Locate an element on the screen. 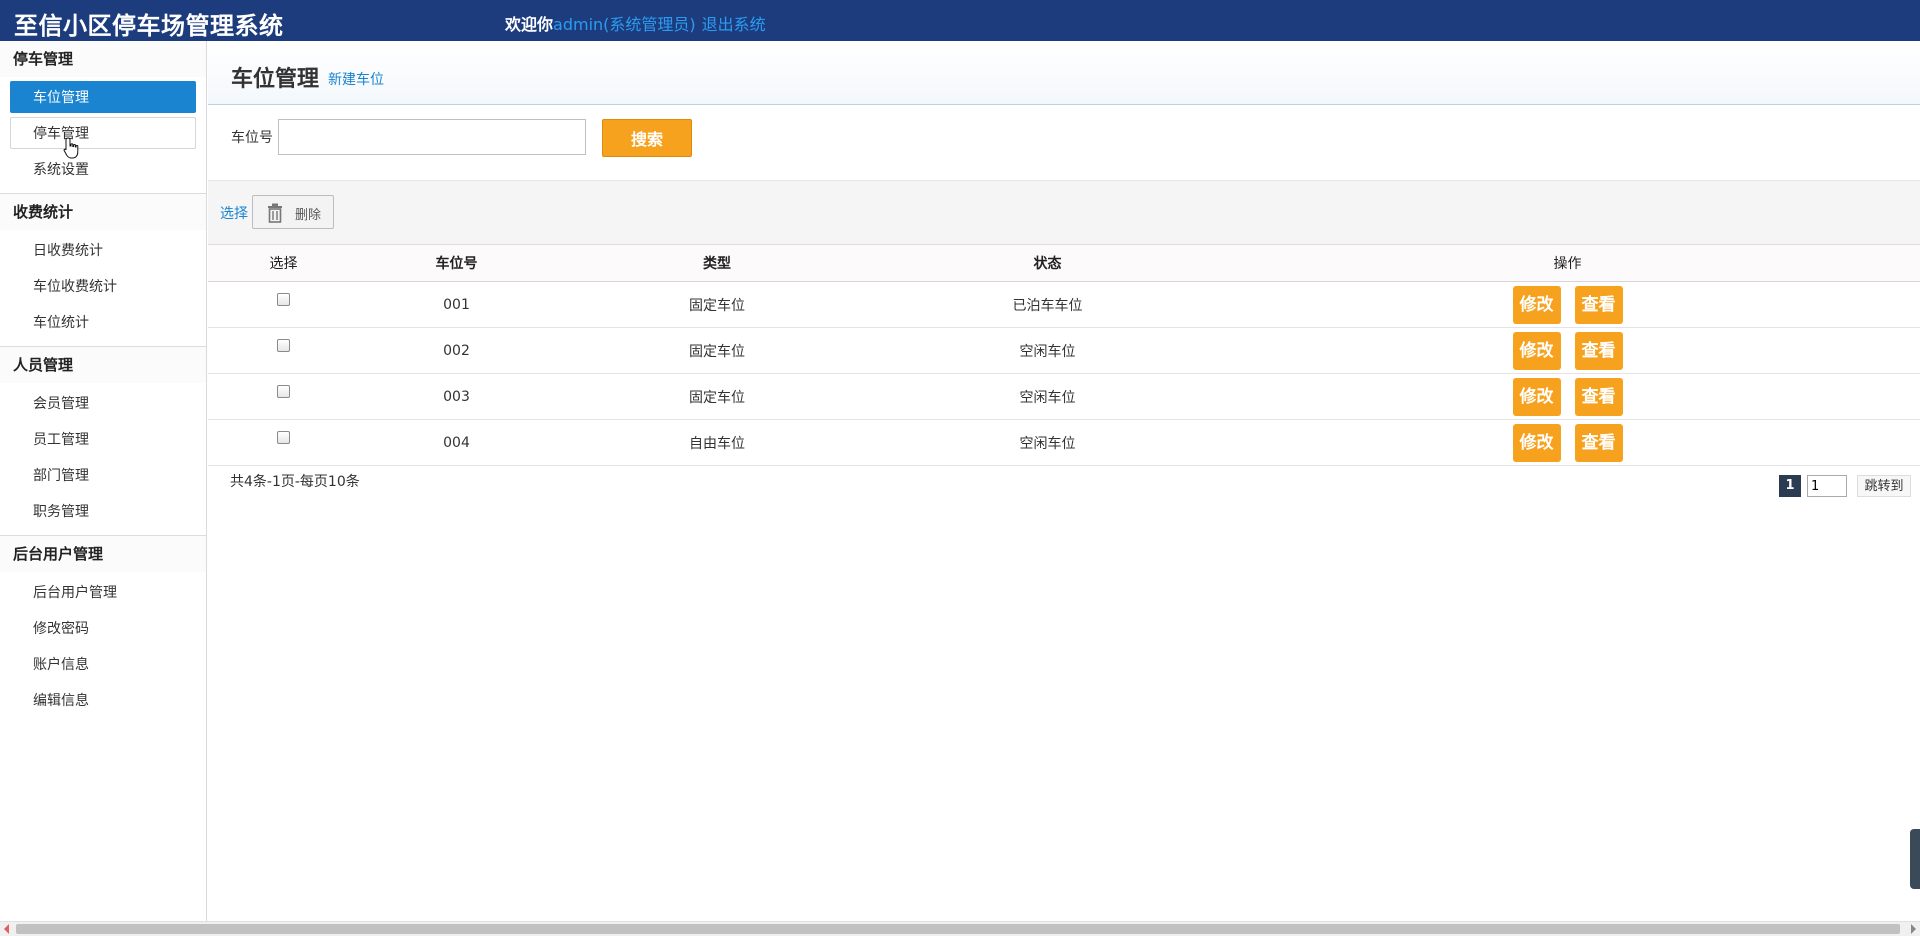 Image resolution: width=1920 pixels, height=936 pixels. col-status: 状态 is located at coordinates (1047, 263).